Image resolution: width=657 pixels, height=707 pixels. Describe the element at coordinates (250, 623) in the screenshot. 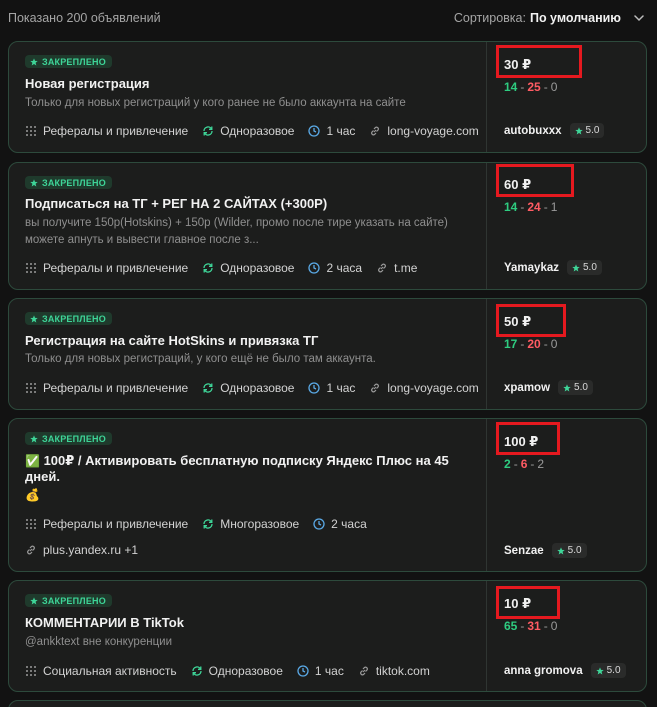

I see `task-title: КОММЕНТАРИИ В TikTok` at that location.